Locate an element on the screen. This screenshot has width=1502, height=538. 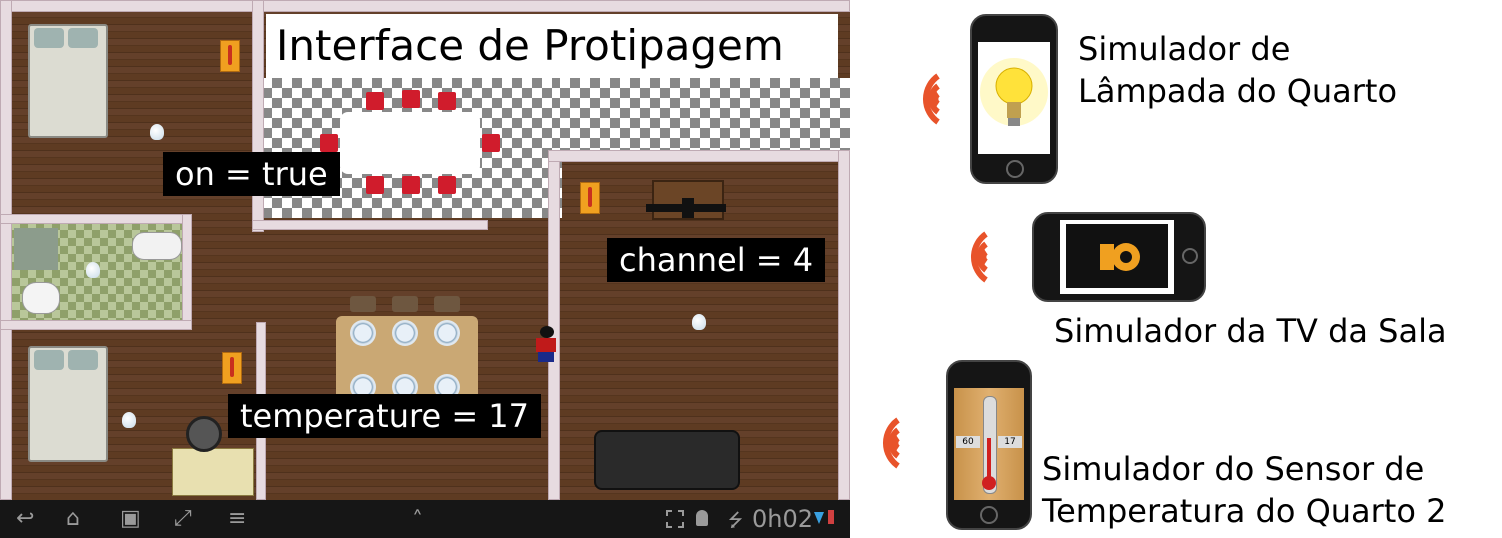
dining-table is located at coordinates (410, 143).